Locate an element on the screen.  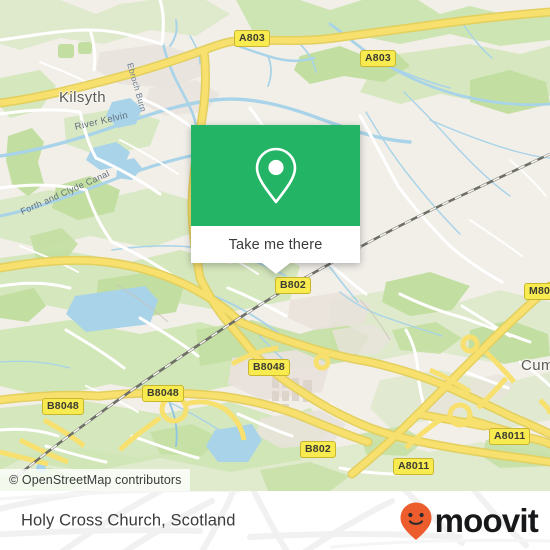
take-me-there-button: Take me there is located at coordinates (275, 244).